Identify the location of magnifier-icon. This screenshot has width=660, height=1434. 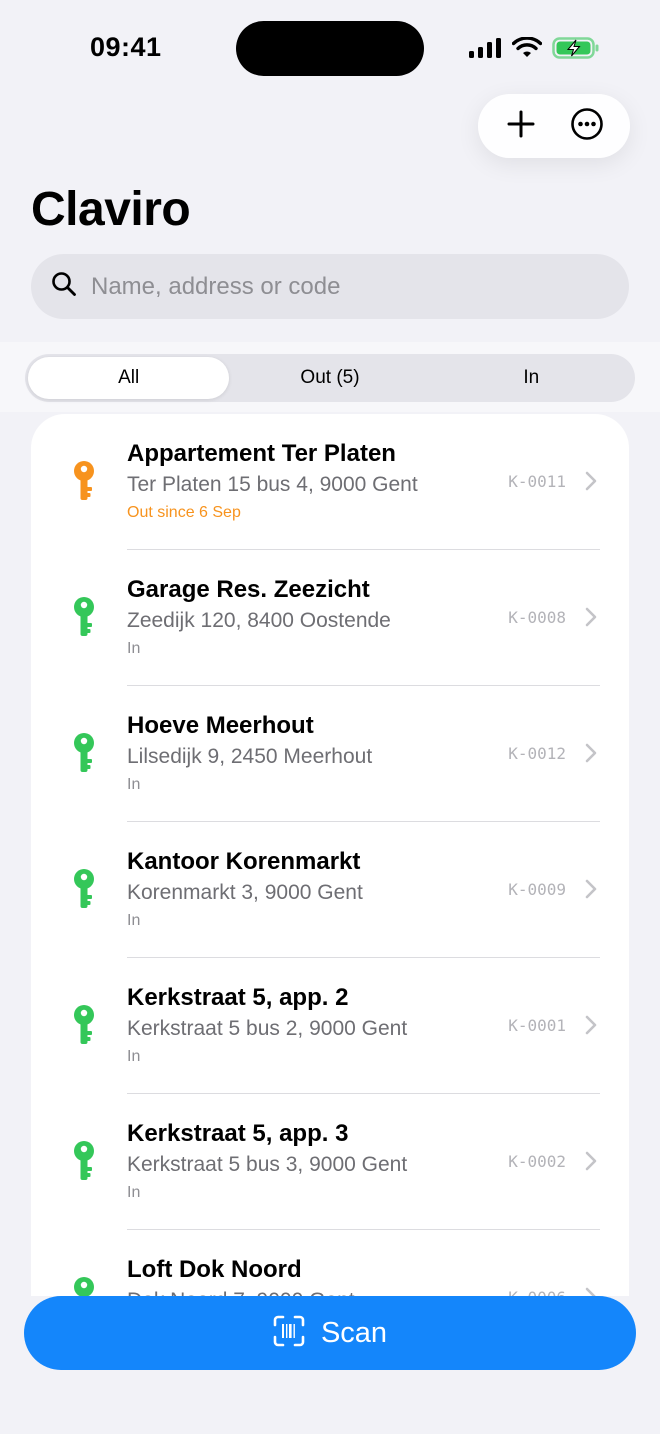
(64, 286).